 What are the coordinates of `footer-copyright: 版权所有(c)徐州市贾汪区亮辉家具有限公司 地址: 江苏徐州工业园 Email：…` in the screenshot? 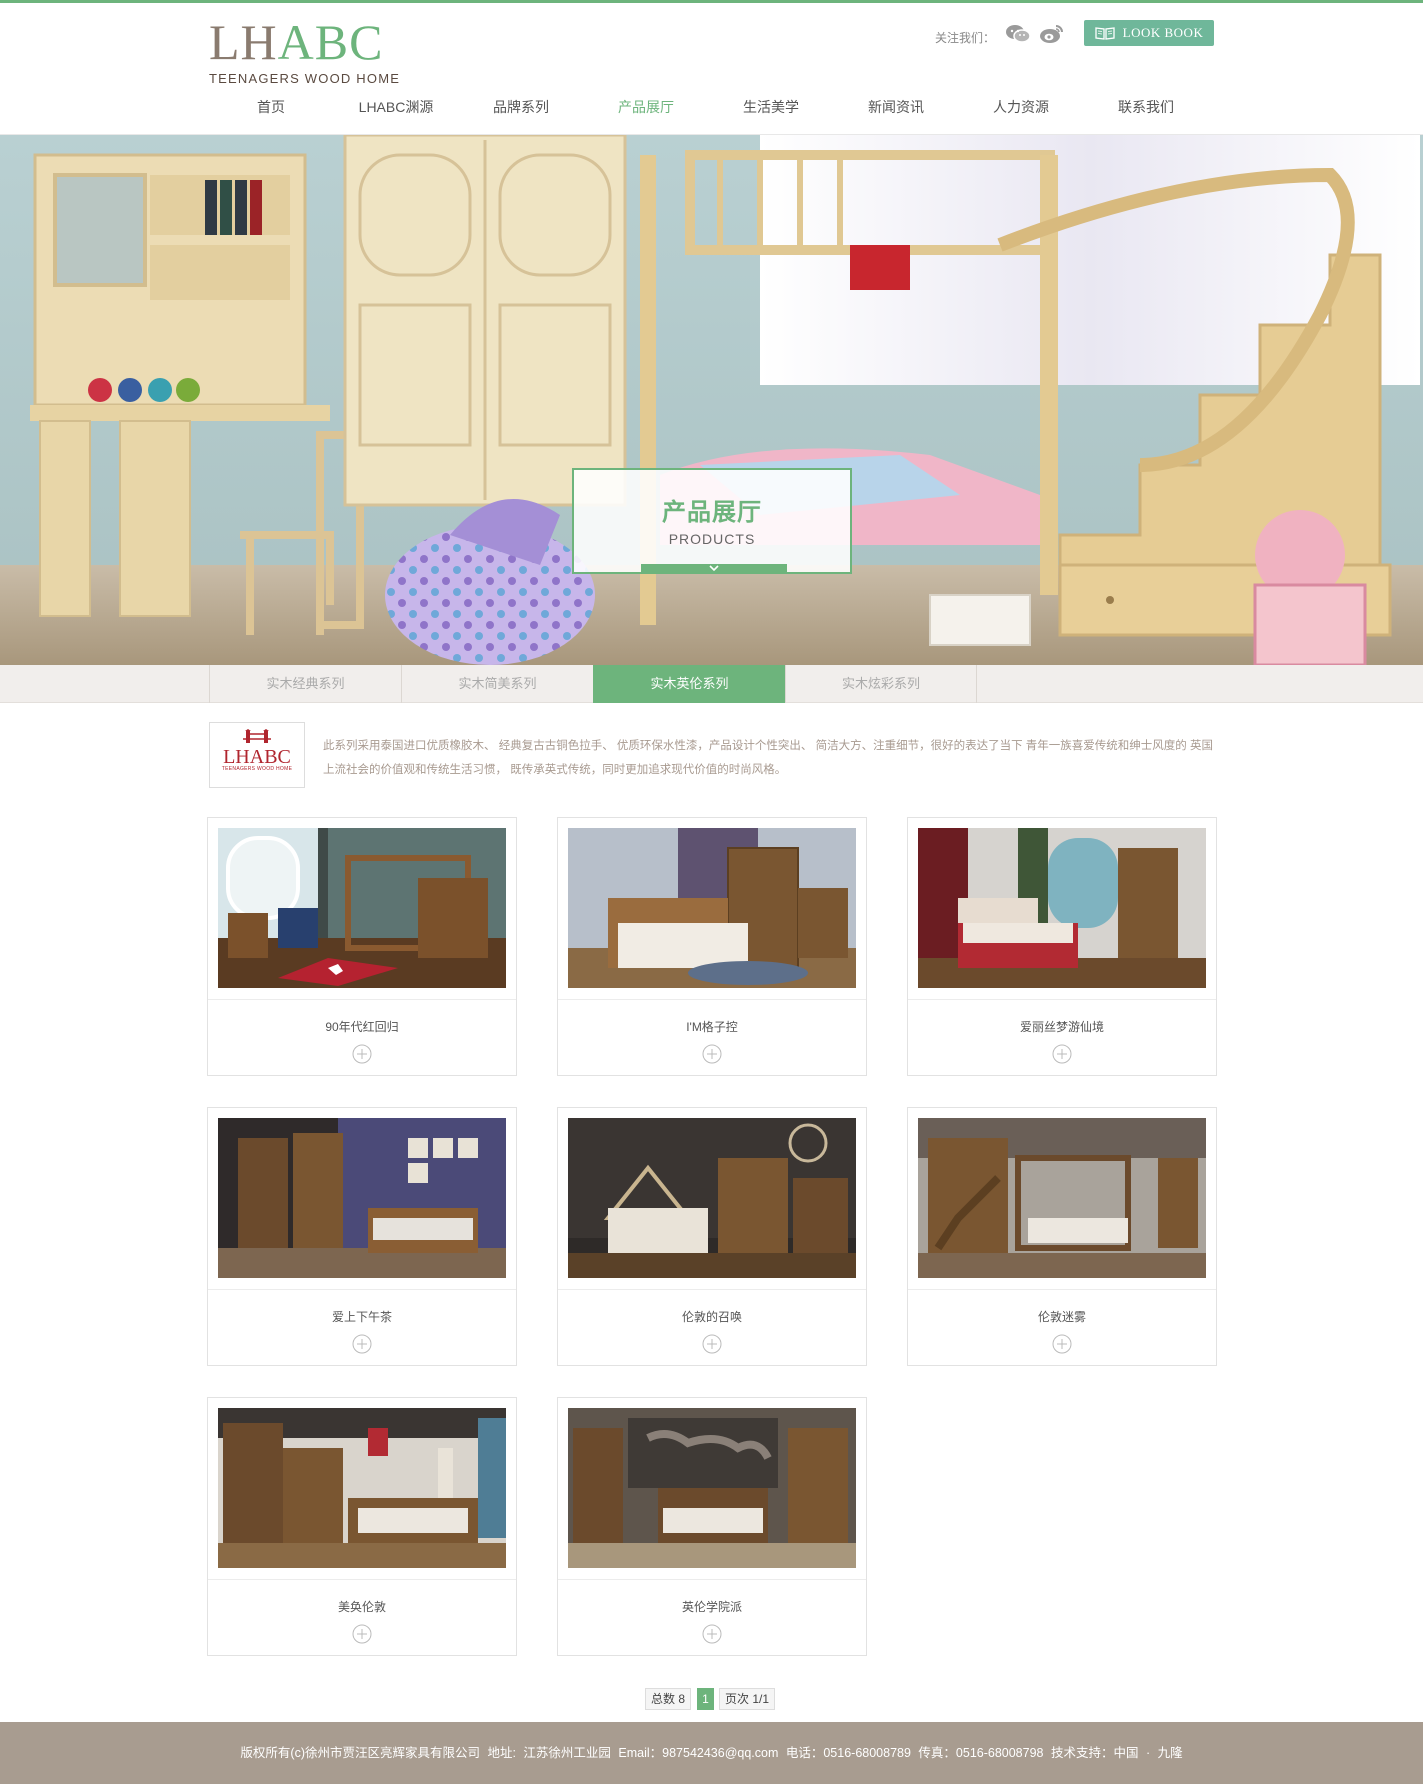 It's located at (711, 1753).